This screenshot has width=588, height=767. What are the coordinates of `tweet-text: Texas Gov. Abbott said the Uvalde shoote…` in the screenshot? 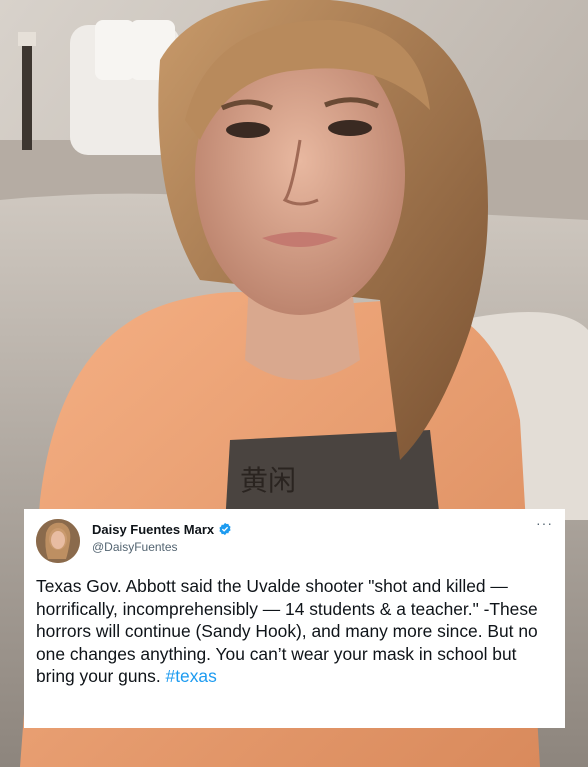 It's located at (296, 631).